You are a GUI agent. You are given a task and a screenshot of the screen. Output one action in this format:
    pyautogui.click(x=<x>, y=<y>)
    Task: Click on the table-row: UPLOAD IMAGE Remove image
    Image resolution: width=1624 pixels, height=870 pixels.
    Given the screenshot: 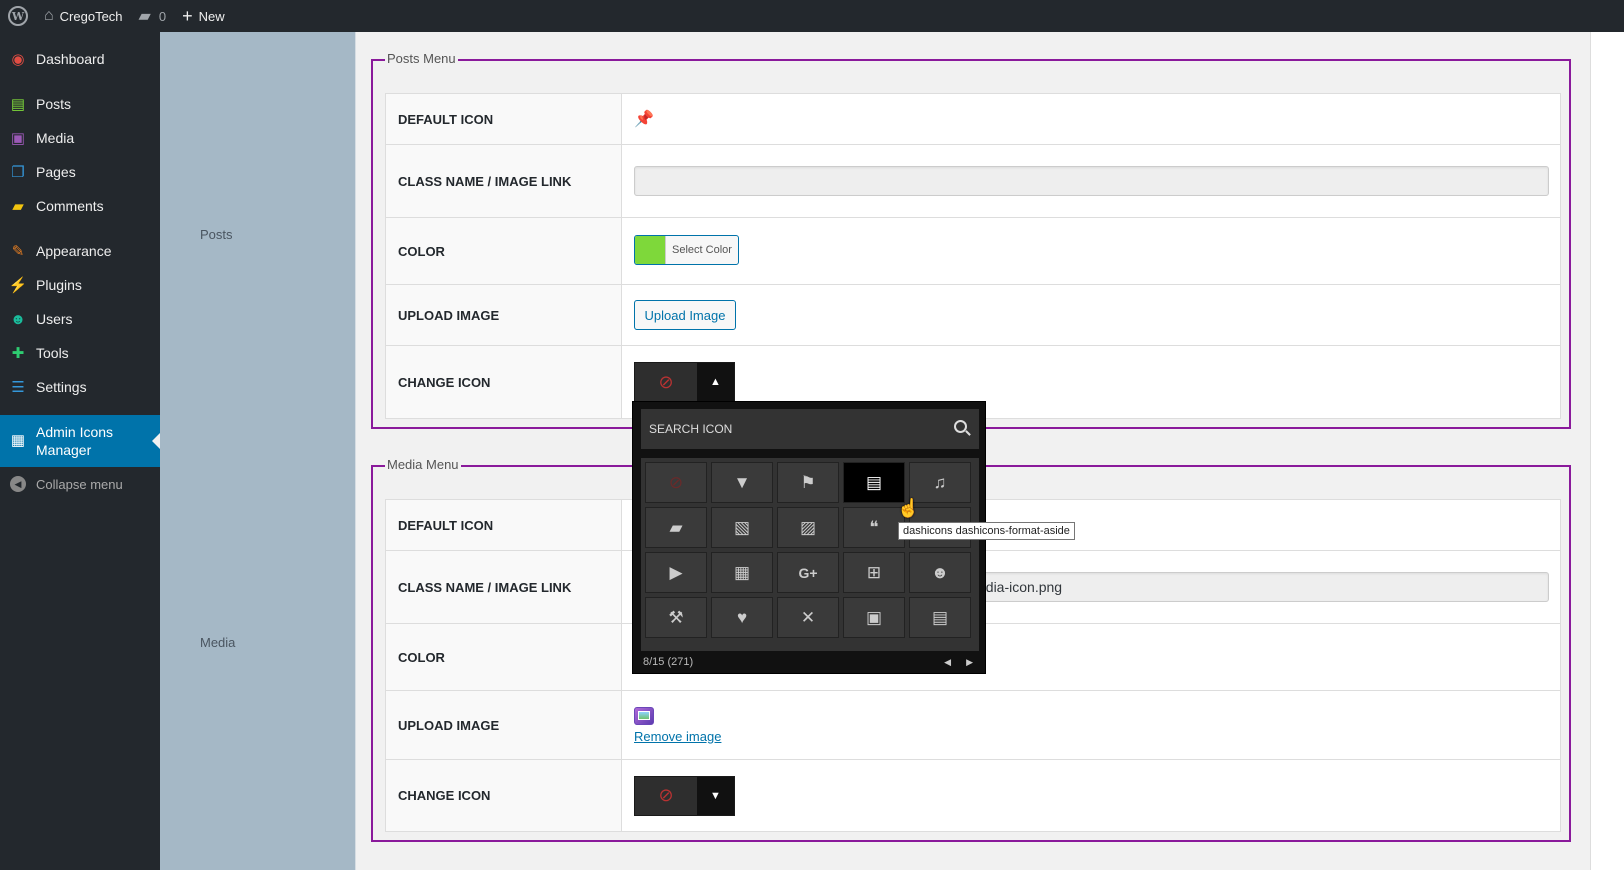 What is the action you would take?
    pyautogui.click(x=973, y=725)
    